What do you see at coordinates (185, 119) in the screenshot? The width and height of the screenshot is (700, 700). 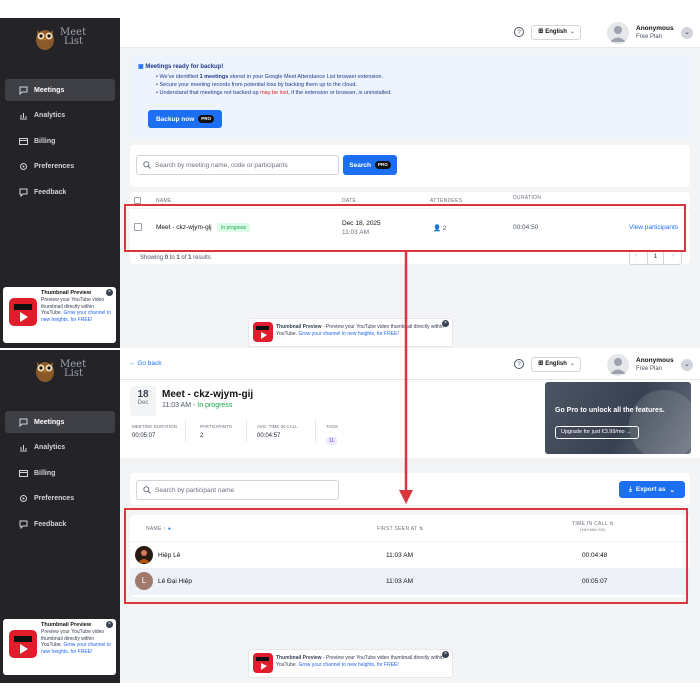 I see `backup-now-button: Backup now PRO` at bounding box center [185, 119].